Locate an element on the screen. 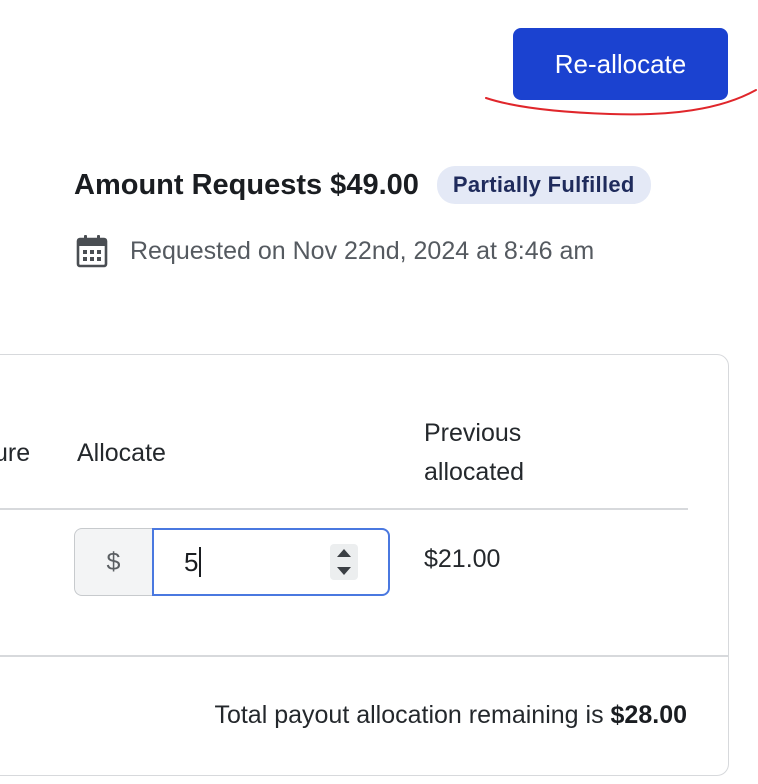  allocate-amount-field: 5 is located at coordinates (271, 562).